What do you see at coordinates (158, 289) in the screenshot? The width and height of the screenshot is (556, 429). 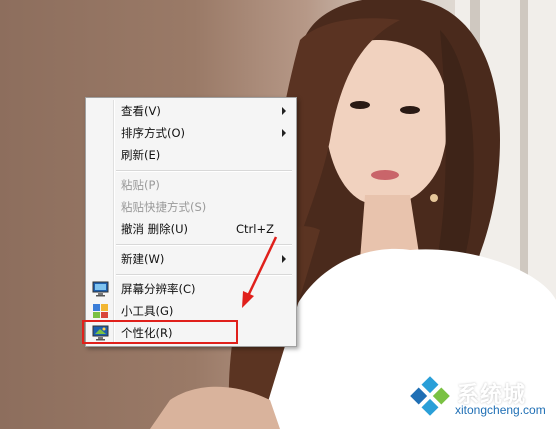 I see `menu-item-label: 屏幕分辨率(C)` at bounding box center [158, 289].